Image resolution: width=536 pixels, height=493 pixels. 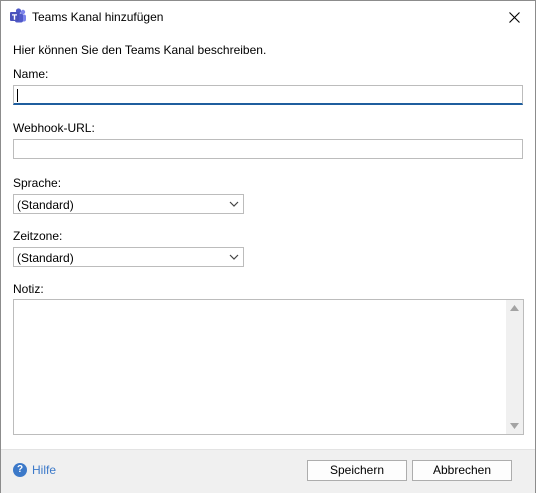 What do you see at coordinates (45, 205) in the screenshot?
I see `language-select-value: (Standard)` at bounding box center [45, 205].